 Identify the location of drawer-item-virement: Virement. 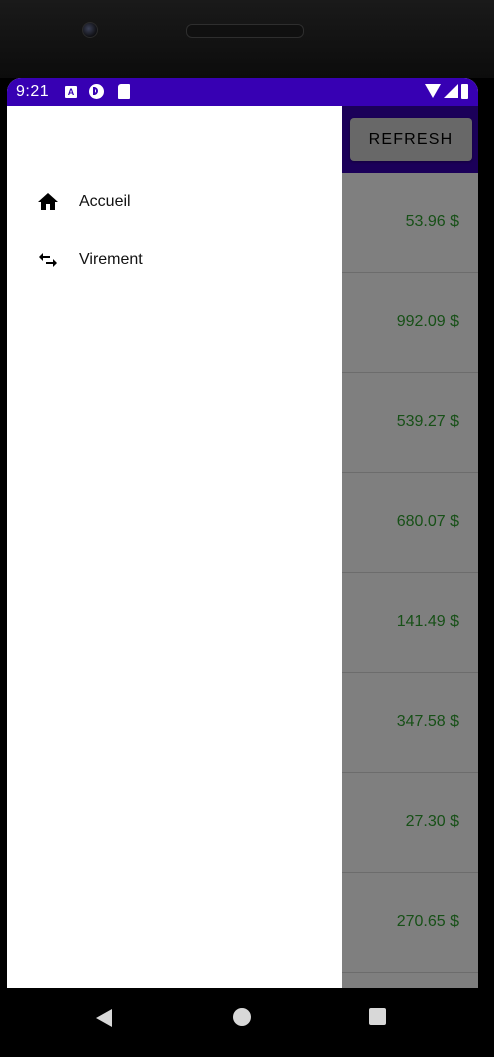
(174, 260).